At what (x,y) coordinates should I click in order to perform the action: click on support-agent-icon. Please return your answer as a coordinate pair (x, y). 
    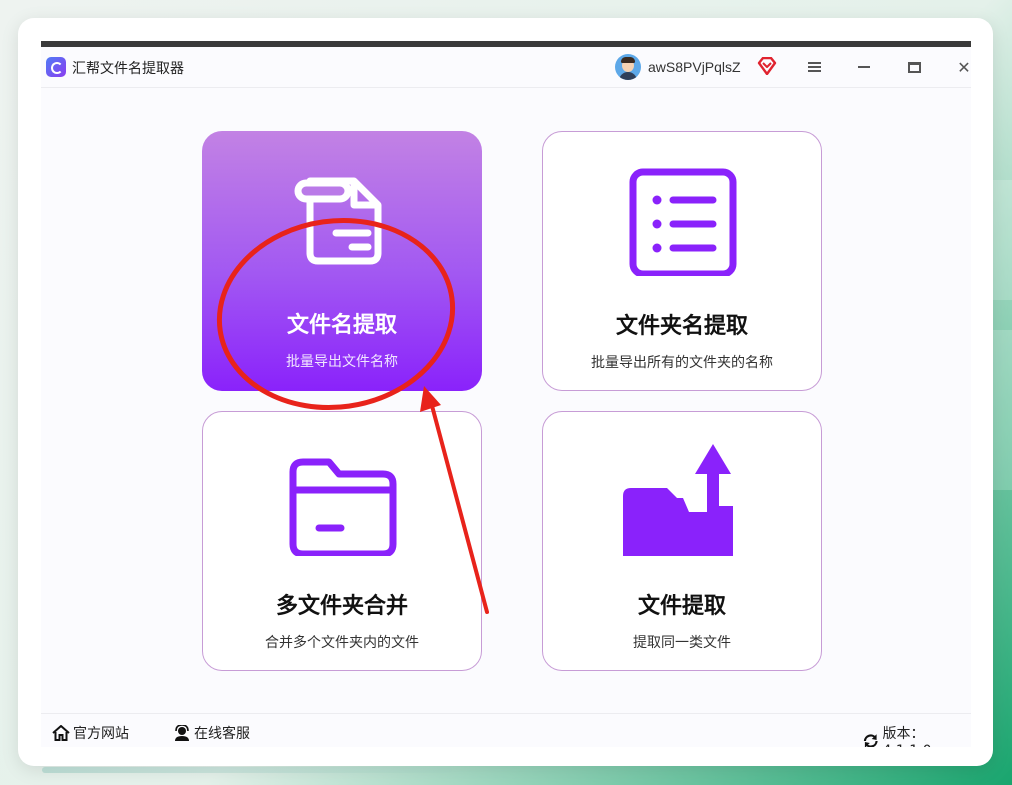
    Looking at the image, I should click on (182, 733).